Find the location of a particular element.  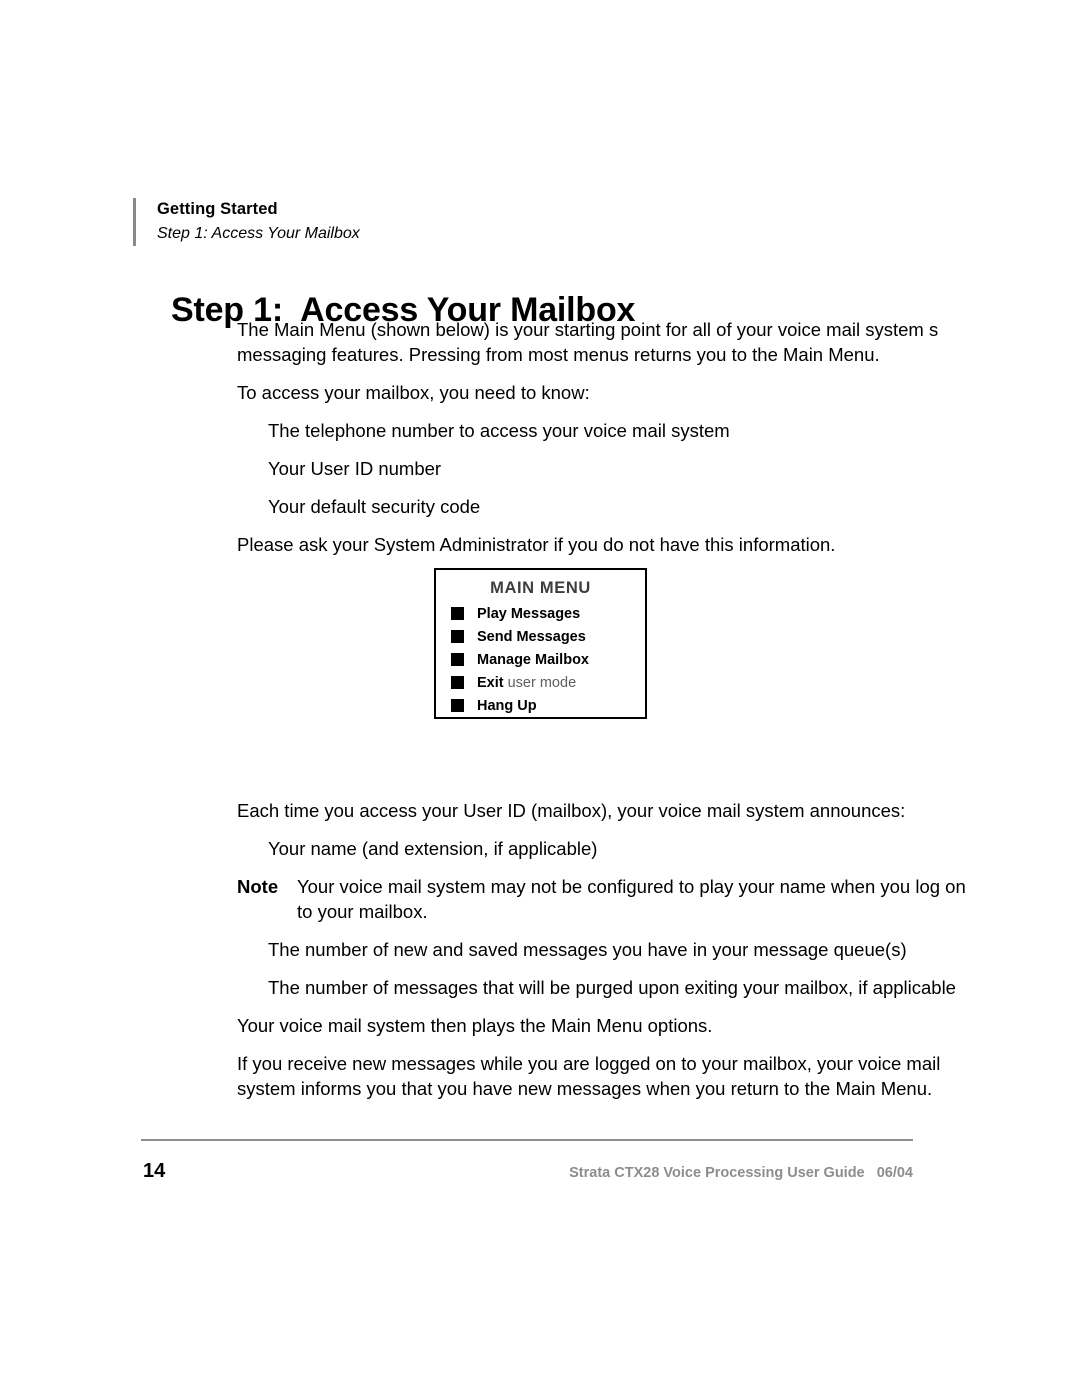

main-menu-figure-title: MAIN MENU is located at coordinates (540, 588).